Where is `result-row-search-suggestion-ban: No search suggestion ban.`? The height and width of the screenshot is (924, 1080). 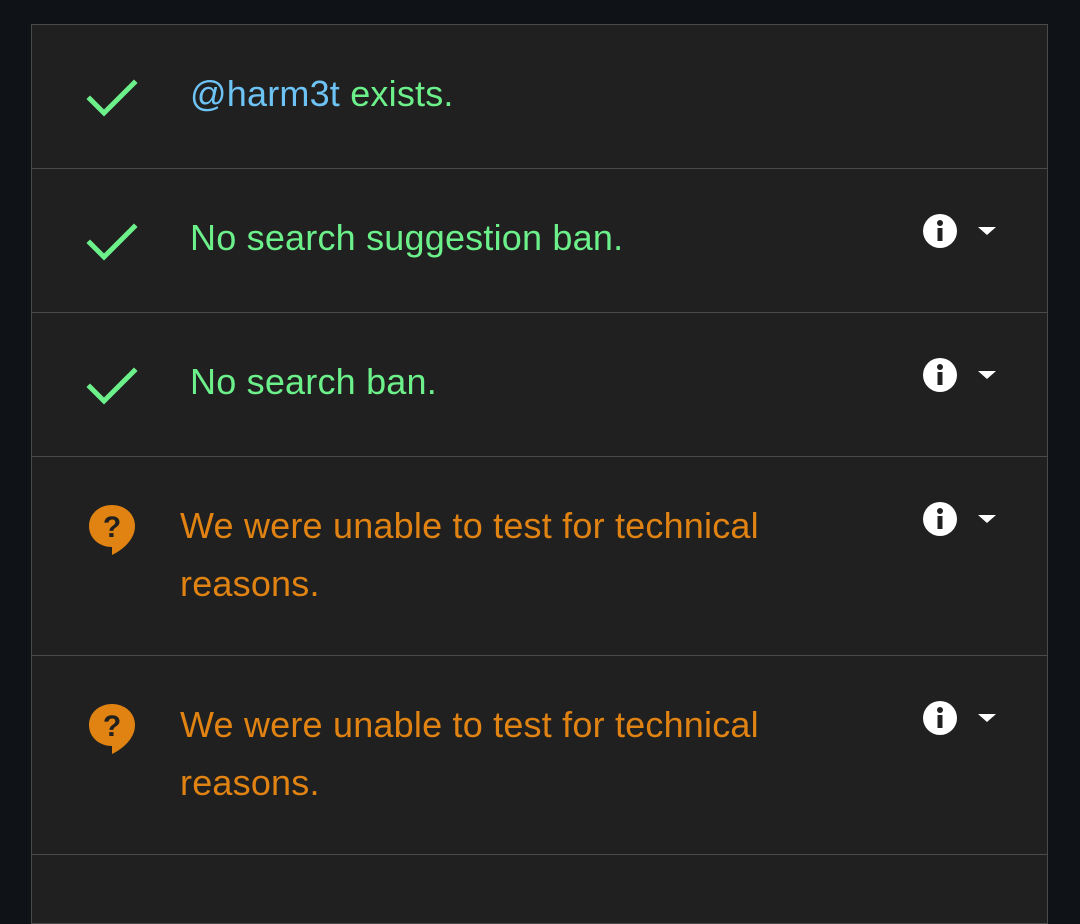 result-row-search-suggestion-ban: No search suggestion ban. is located at coordinates (539, 241).